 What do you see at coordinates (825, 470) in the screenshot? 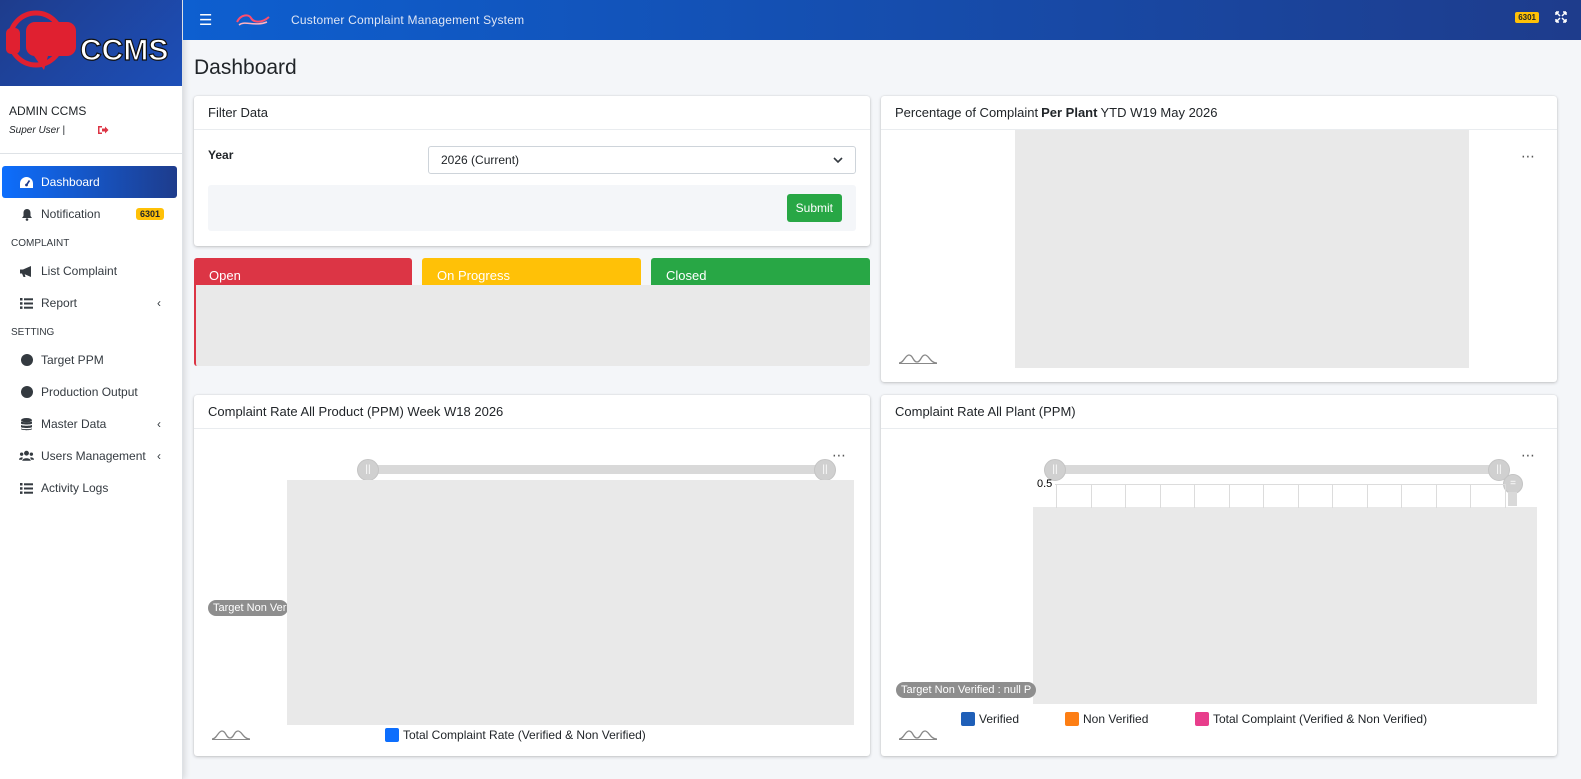
I see `zoom-handle-right: ||` at bounding box center [825, 470].